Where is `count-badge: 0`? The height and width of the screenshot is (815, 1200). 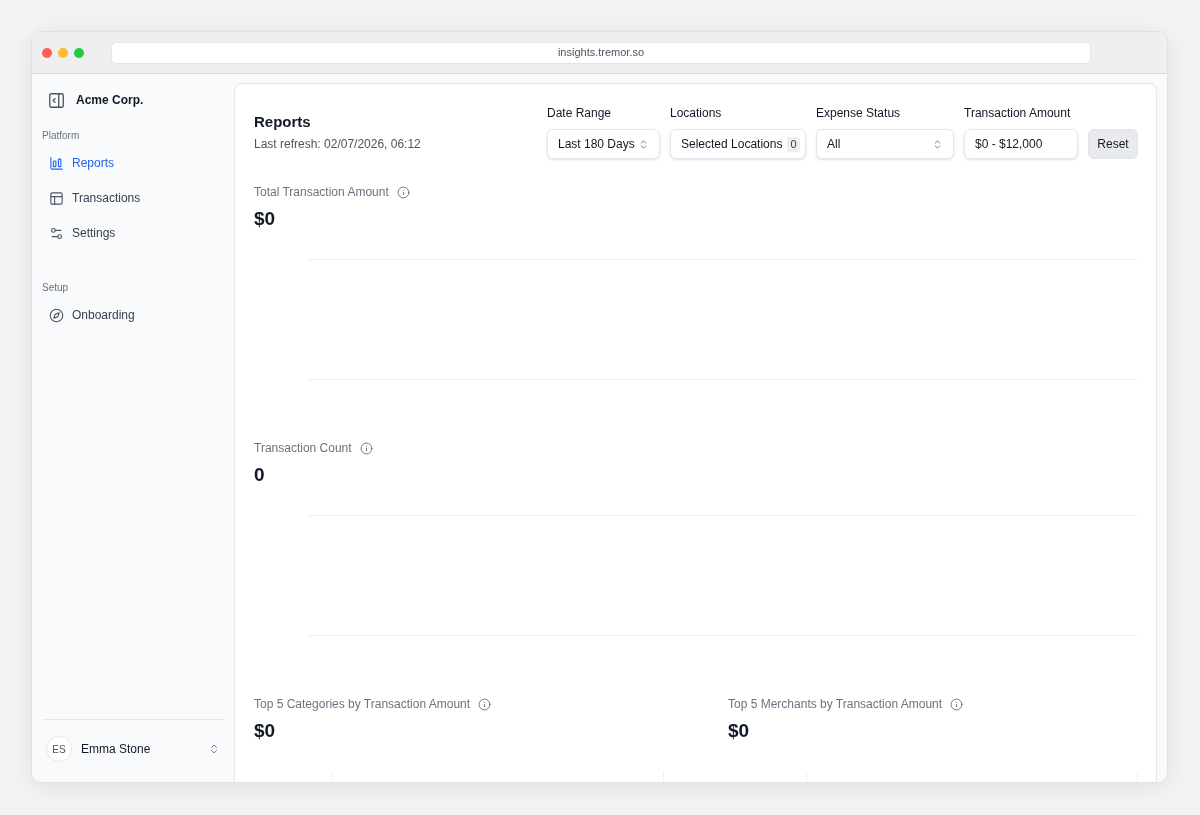 count-badge: 0 is located at coordinates (793, 144).